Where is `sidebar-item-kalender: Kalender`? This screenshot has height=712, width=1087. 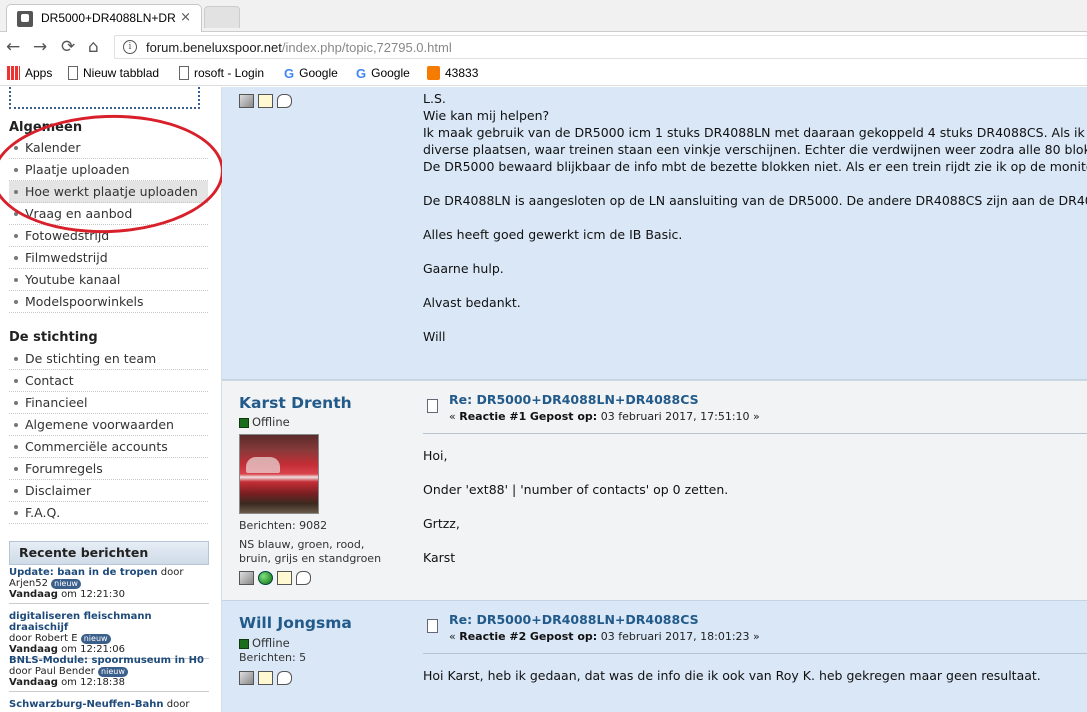
sidebar-item-kalender: Kalender is located at coordinates (108, 148).